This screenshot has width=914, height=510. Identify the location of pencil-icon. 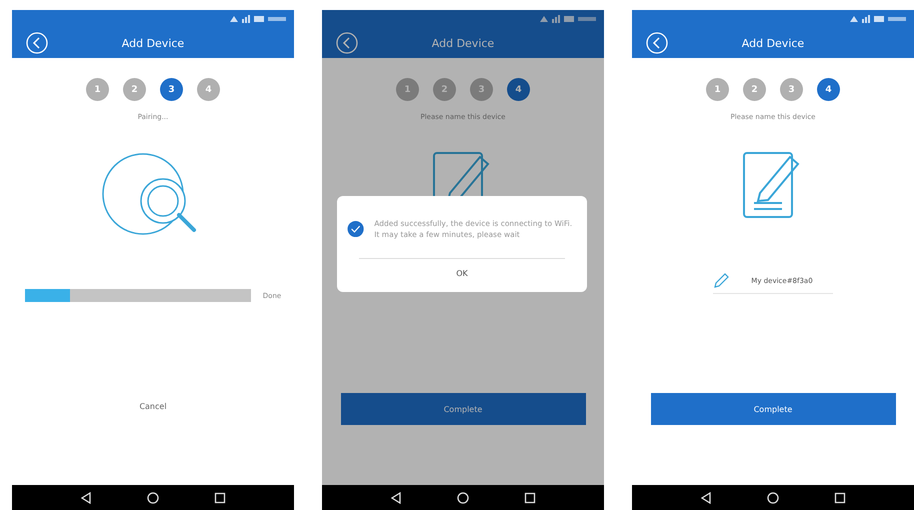
(721, 281).